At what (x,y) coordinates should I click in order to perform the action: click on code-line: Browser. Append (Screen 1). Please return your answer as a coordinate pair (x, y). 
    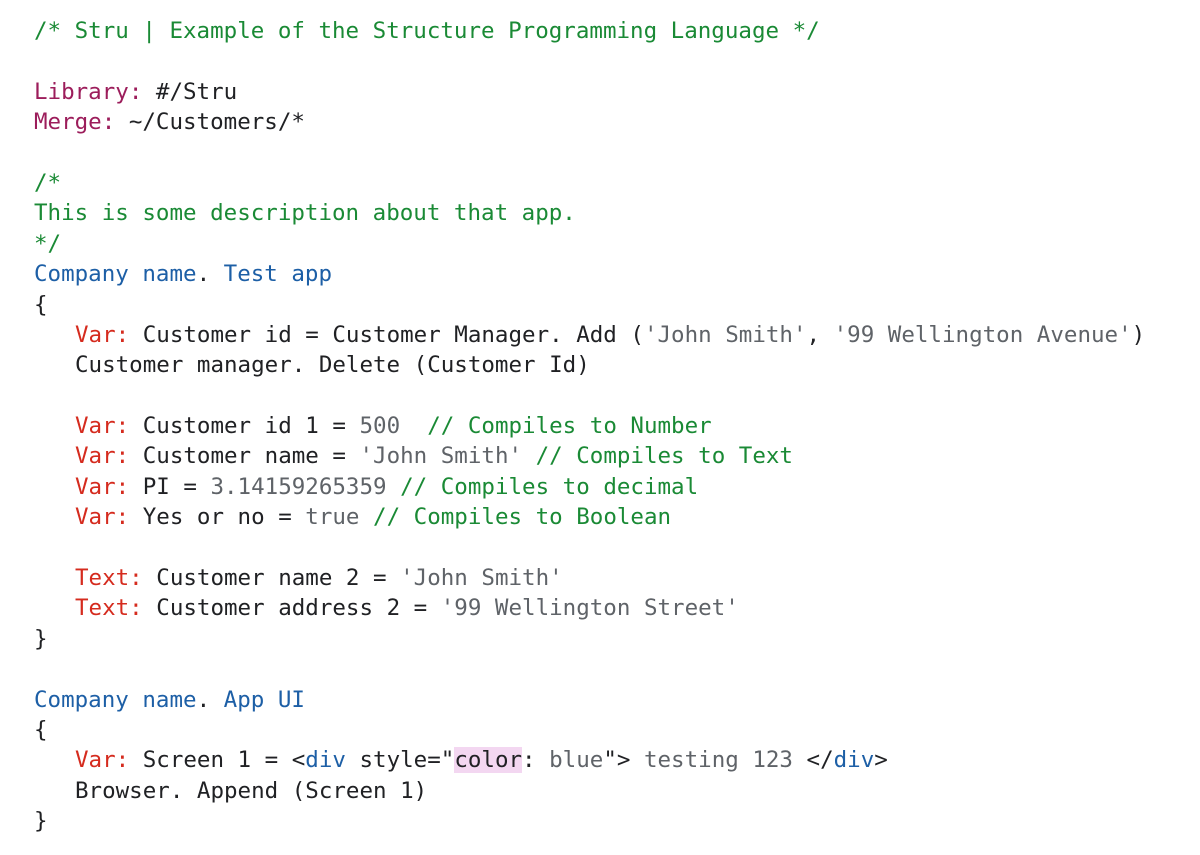
    Looking at the image, I should click on (589, 791).